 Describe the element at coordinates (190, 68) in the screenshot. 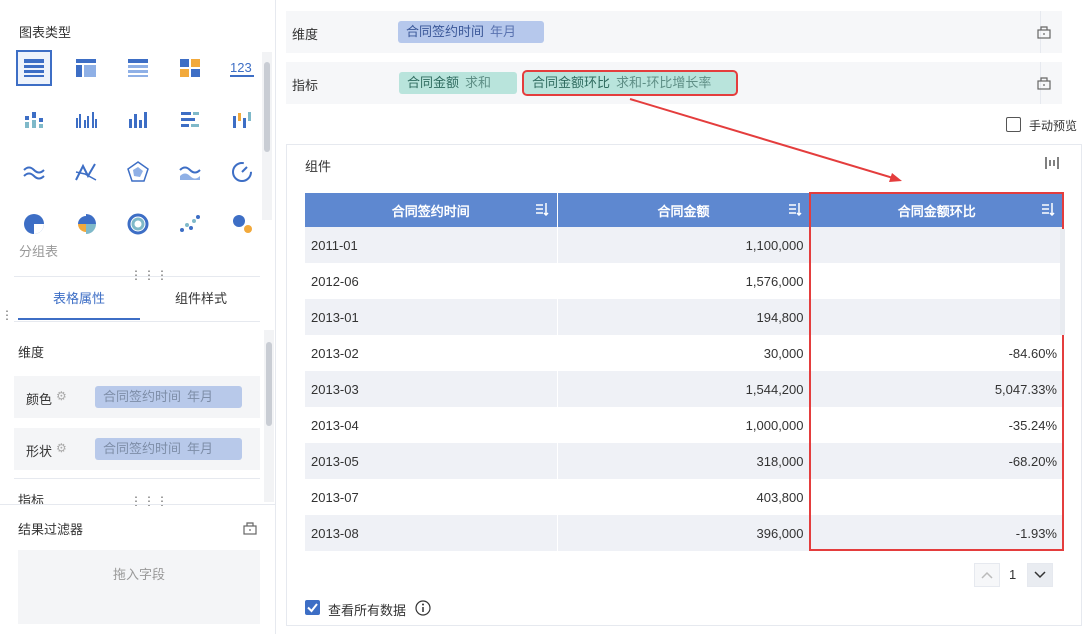

I see `chart-type-kpi-card-icon` at that location.